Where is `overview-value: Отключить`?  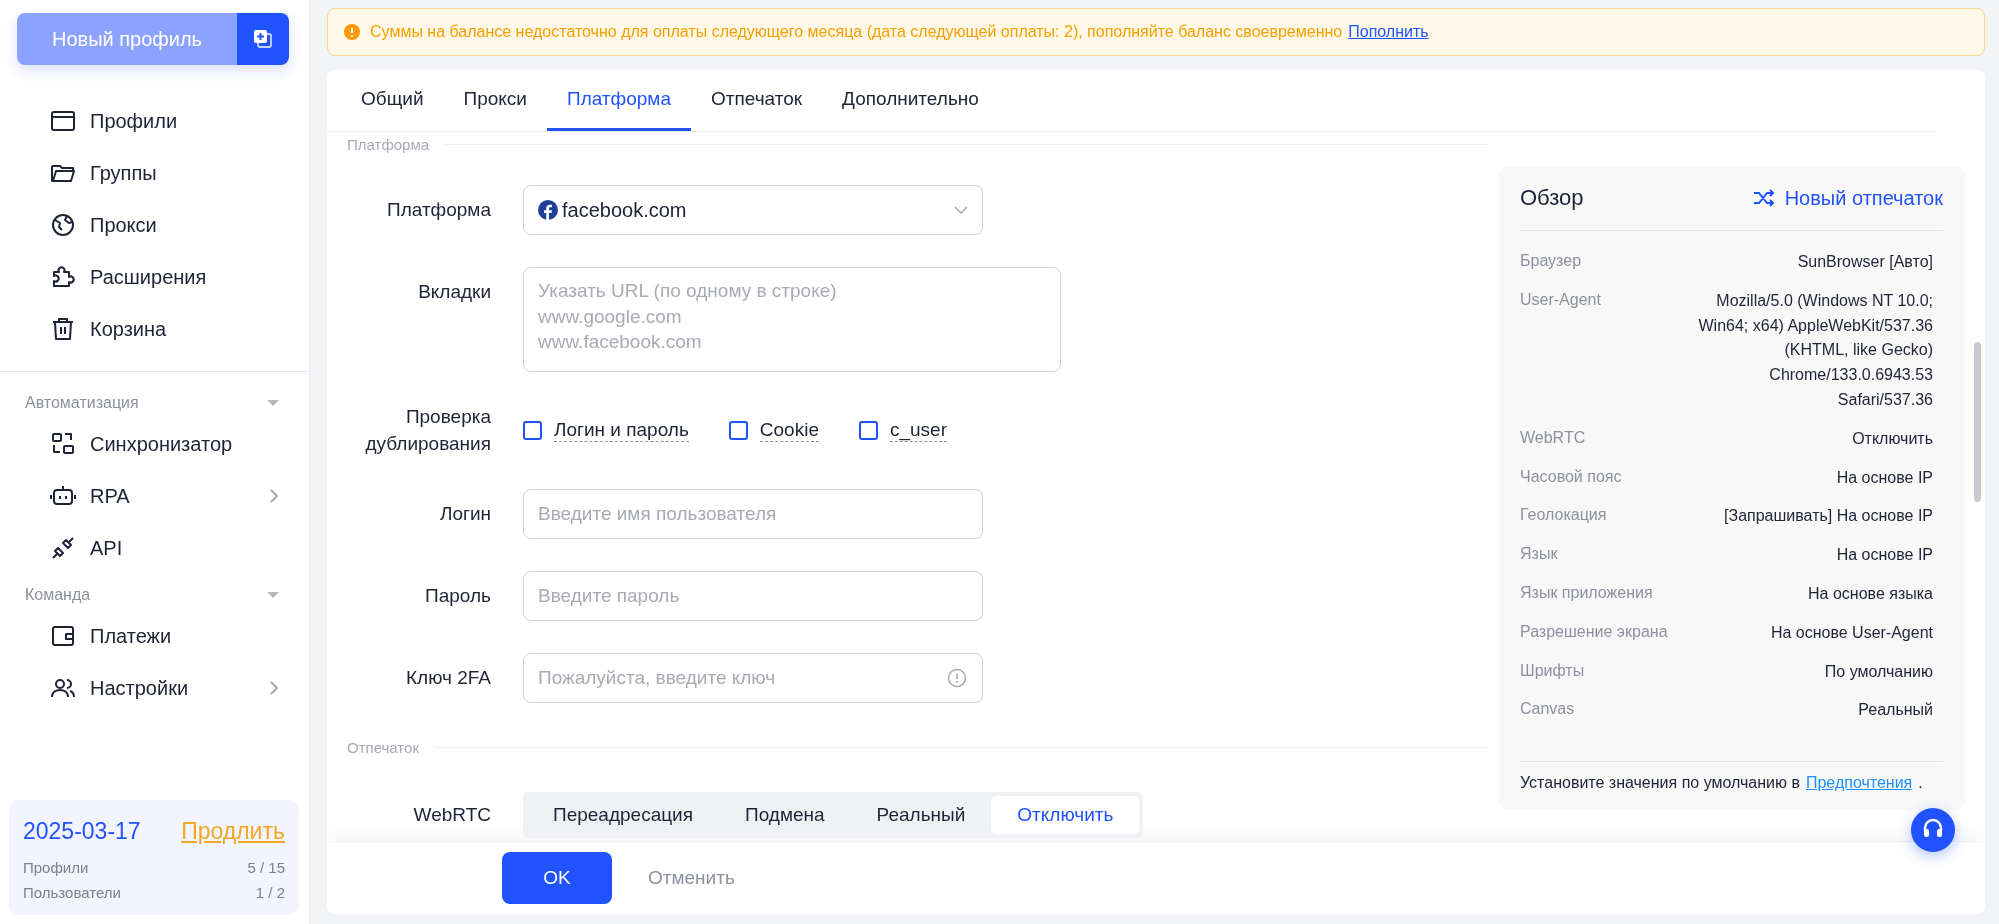 overview-value: Отключить is located at coordinates (1892, 438).